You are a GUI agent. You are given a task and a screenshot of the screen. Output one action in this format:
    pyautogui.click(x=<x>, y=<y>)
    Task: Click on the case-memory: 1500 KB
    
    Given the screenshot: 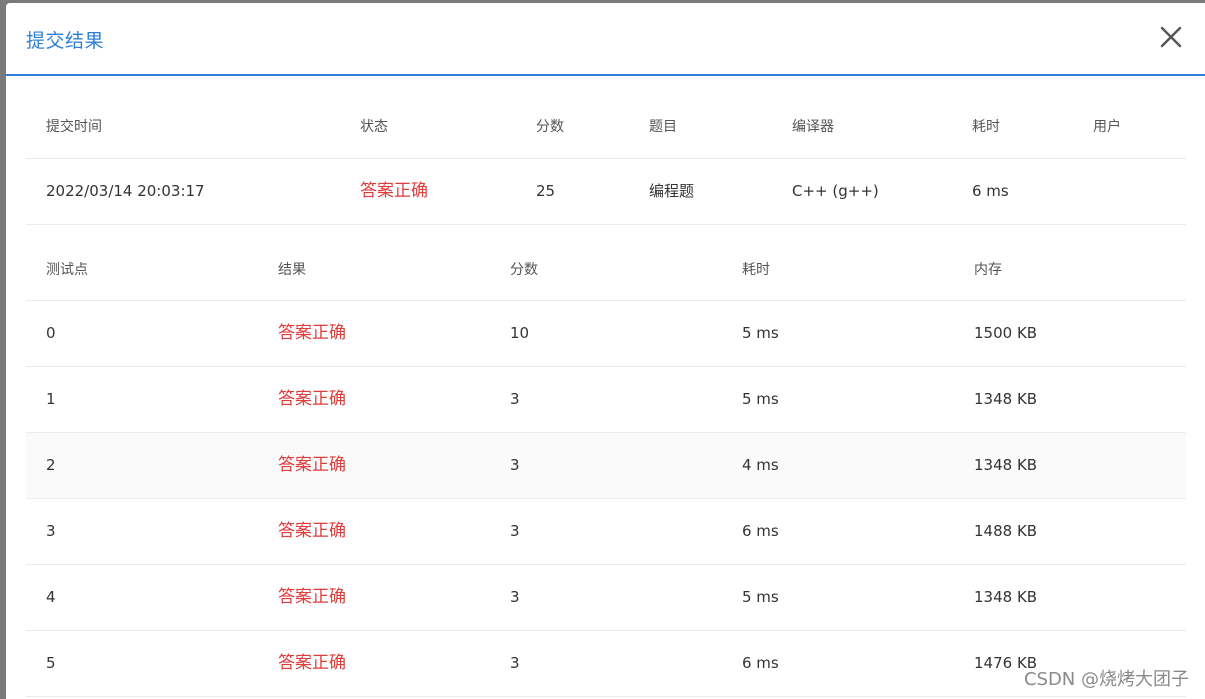 What is the action you would take?
    pyautogui.click(x=1006, y=333)
    